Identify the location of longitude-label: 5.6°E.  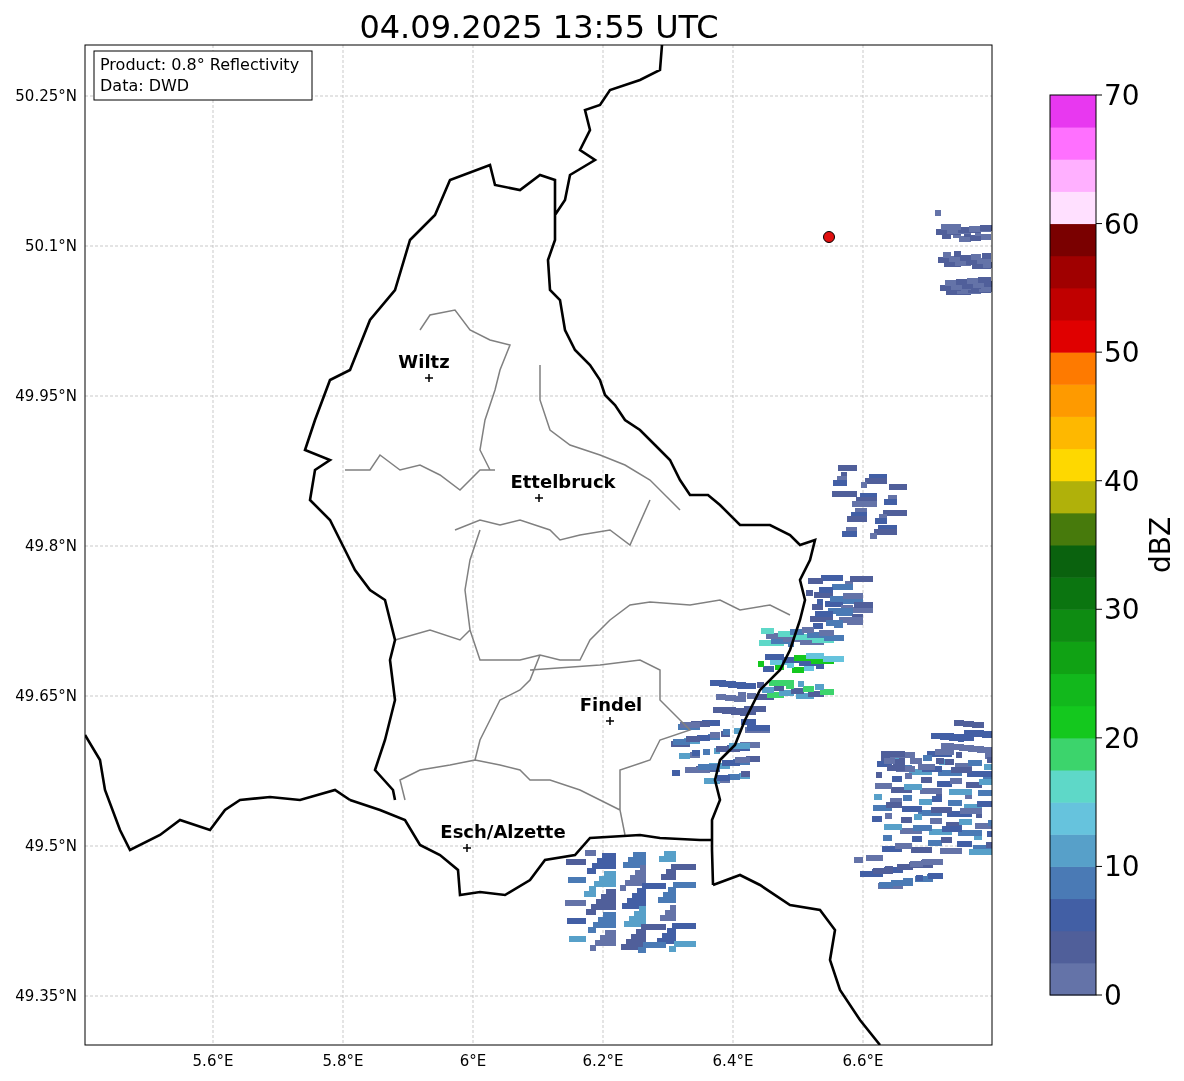
(213, 1061).